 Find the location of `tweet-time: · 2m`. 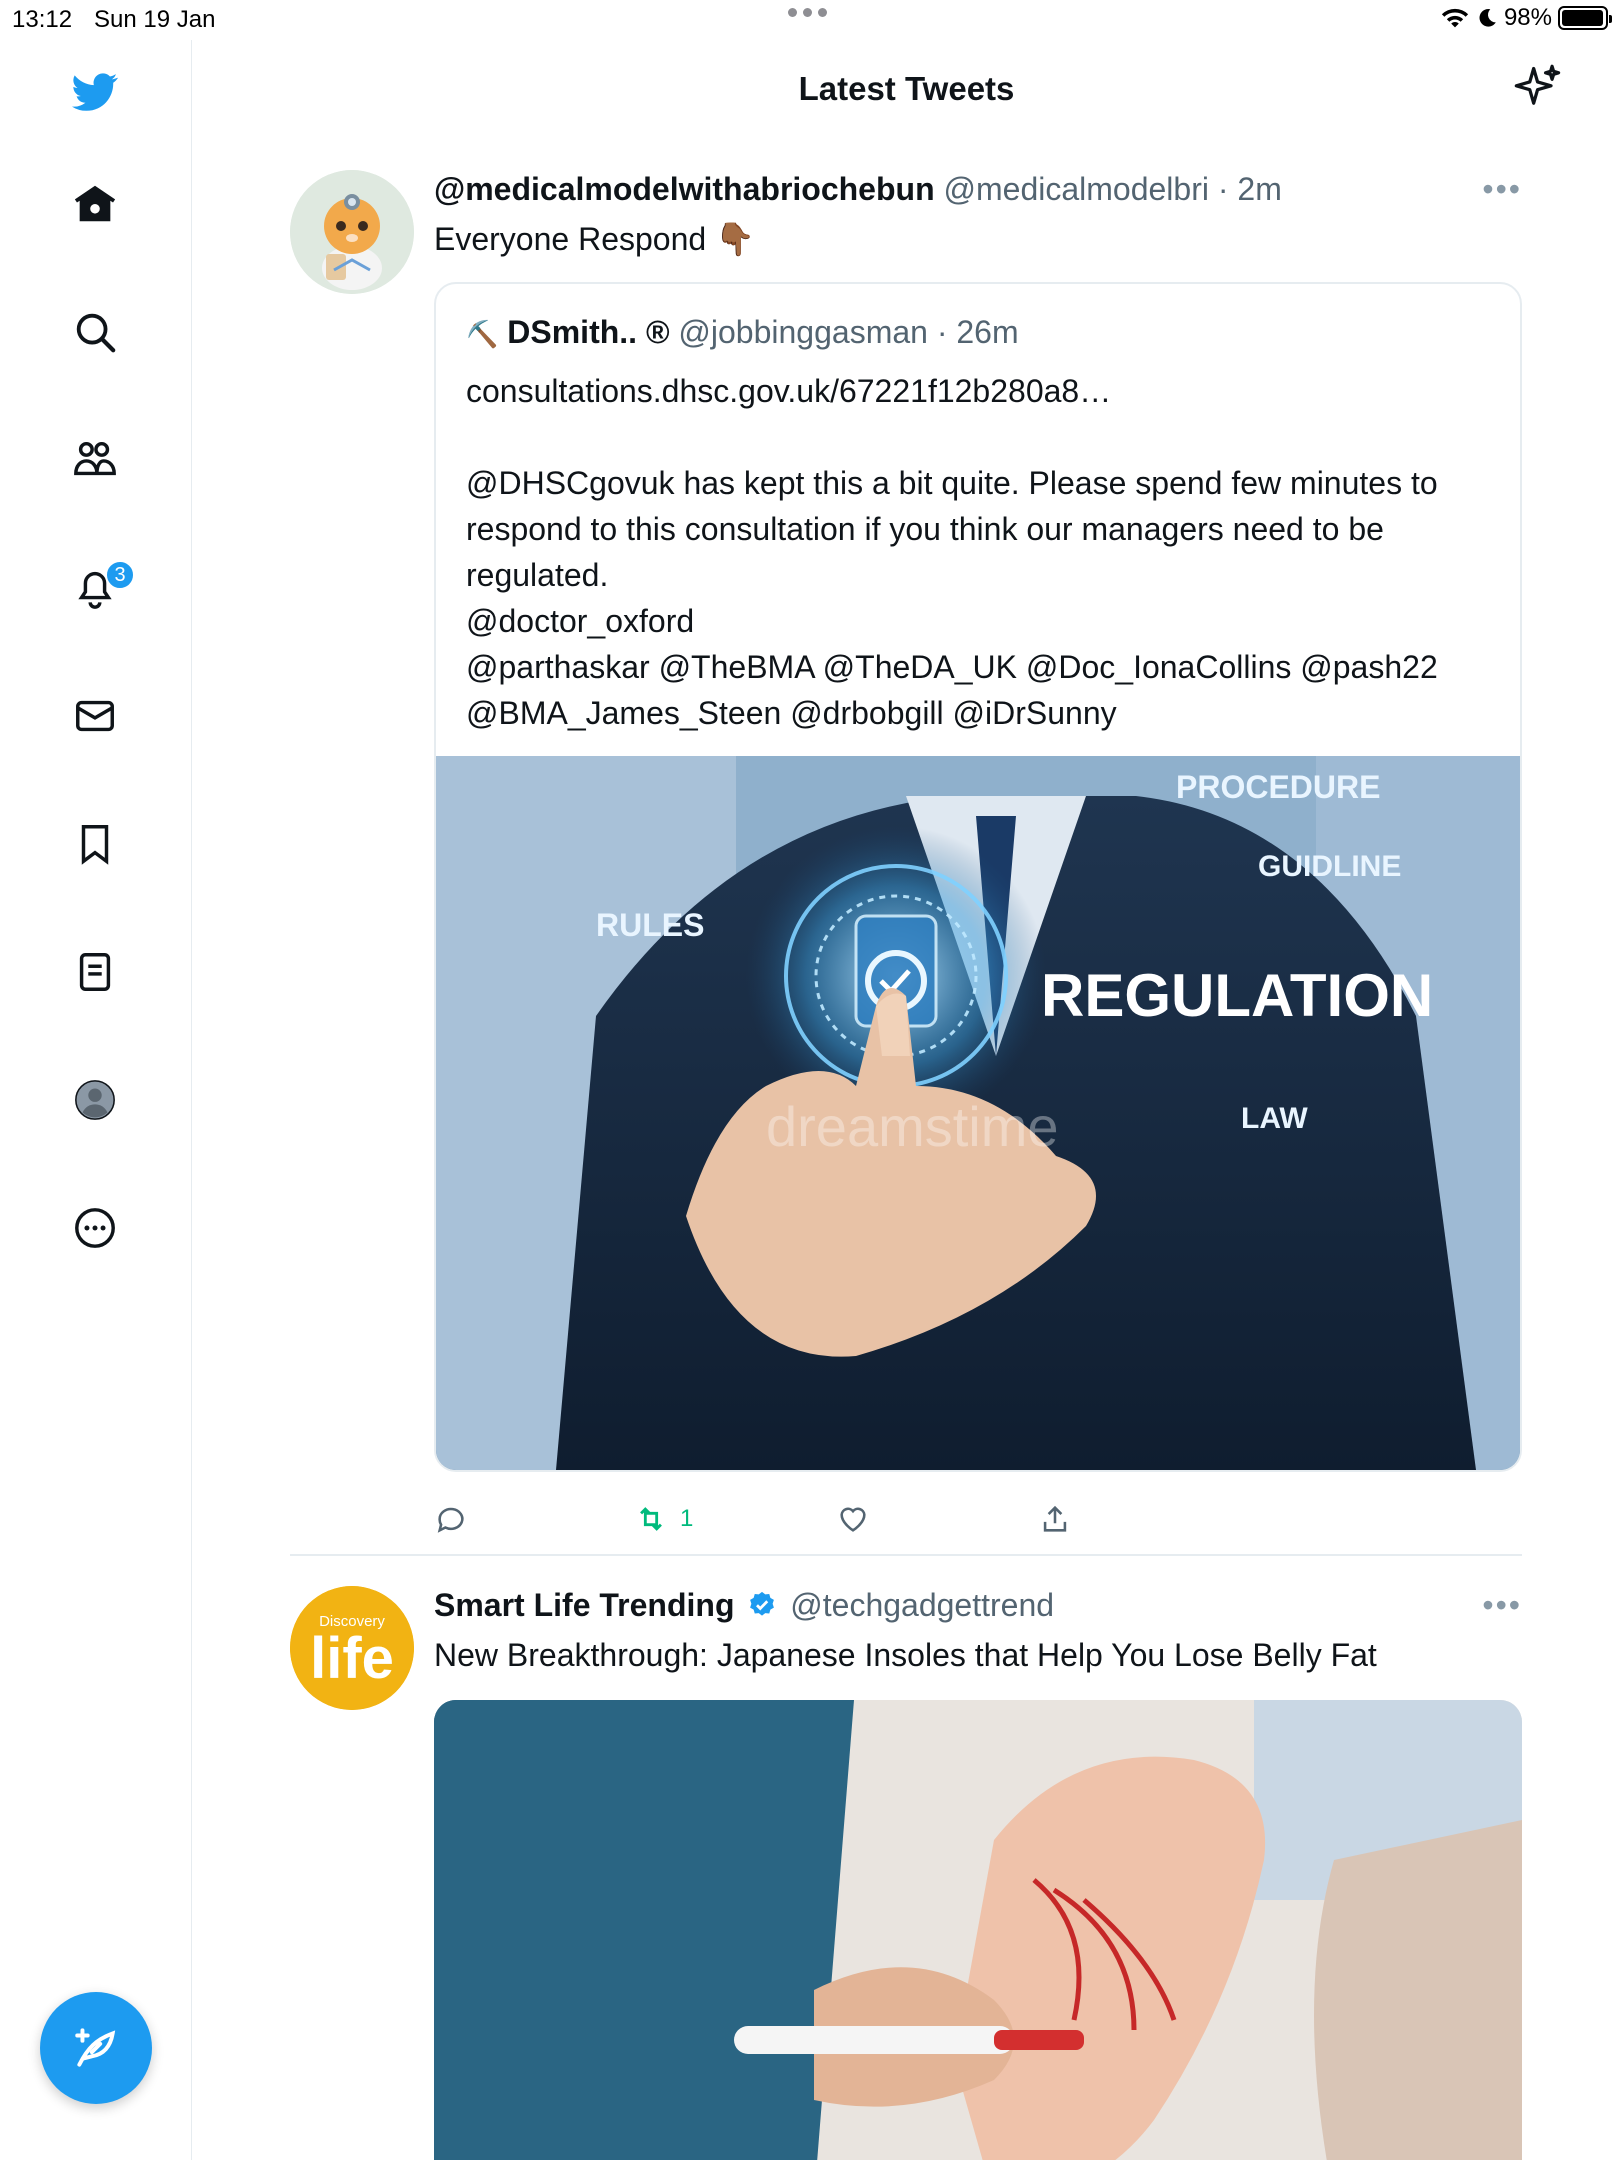

tweet-time: · 2m is located at coordinates (1250, 189).